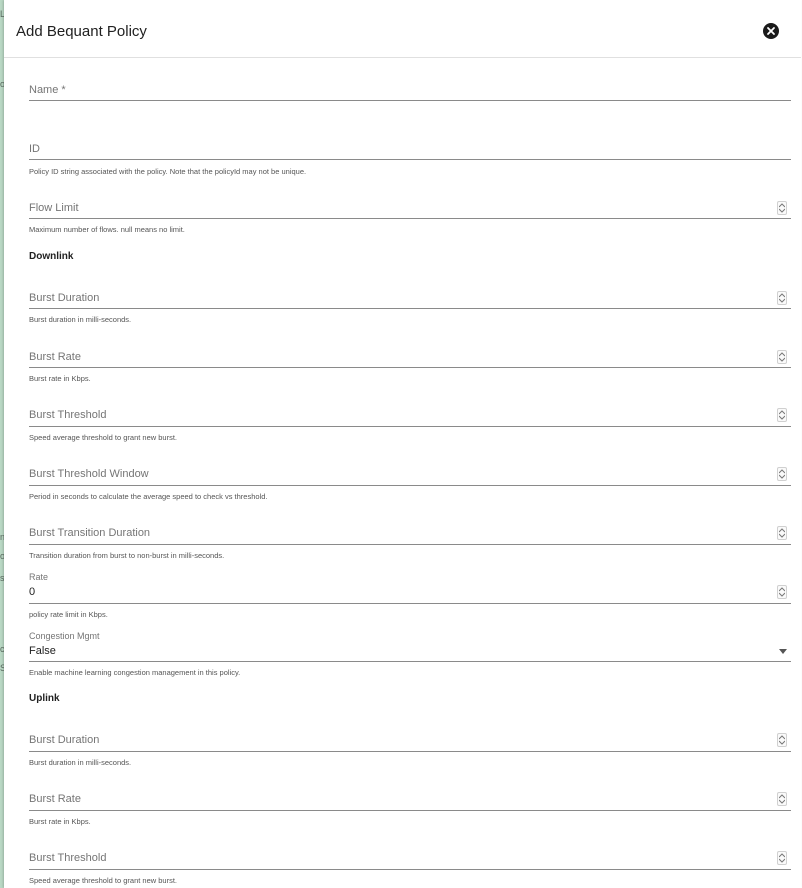 This screenshot has width=802, height=888. Describe the element at coordinates (54, 208) in the screenshot. I see `flow-limit-label: Flow Limit` at that location.